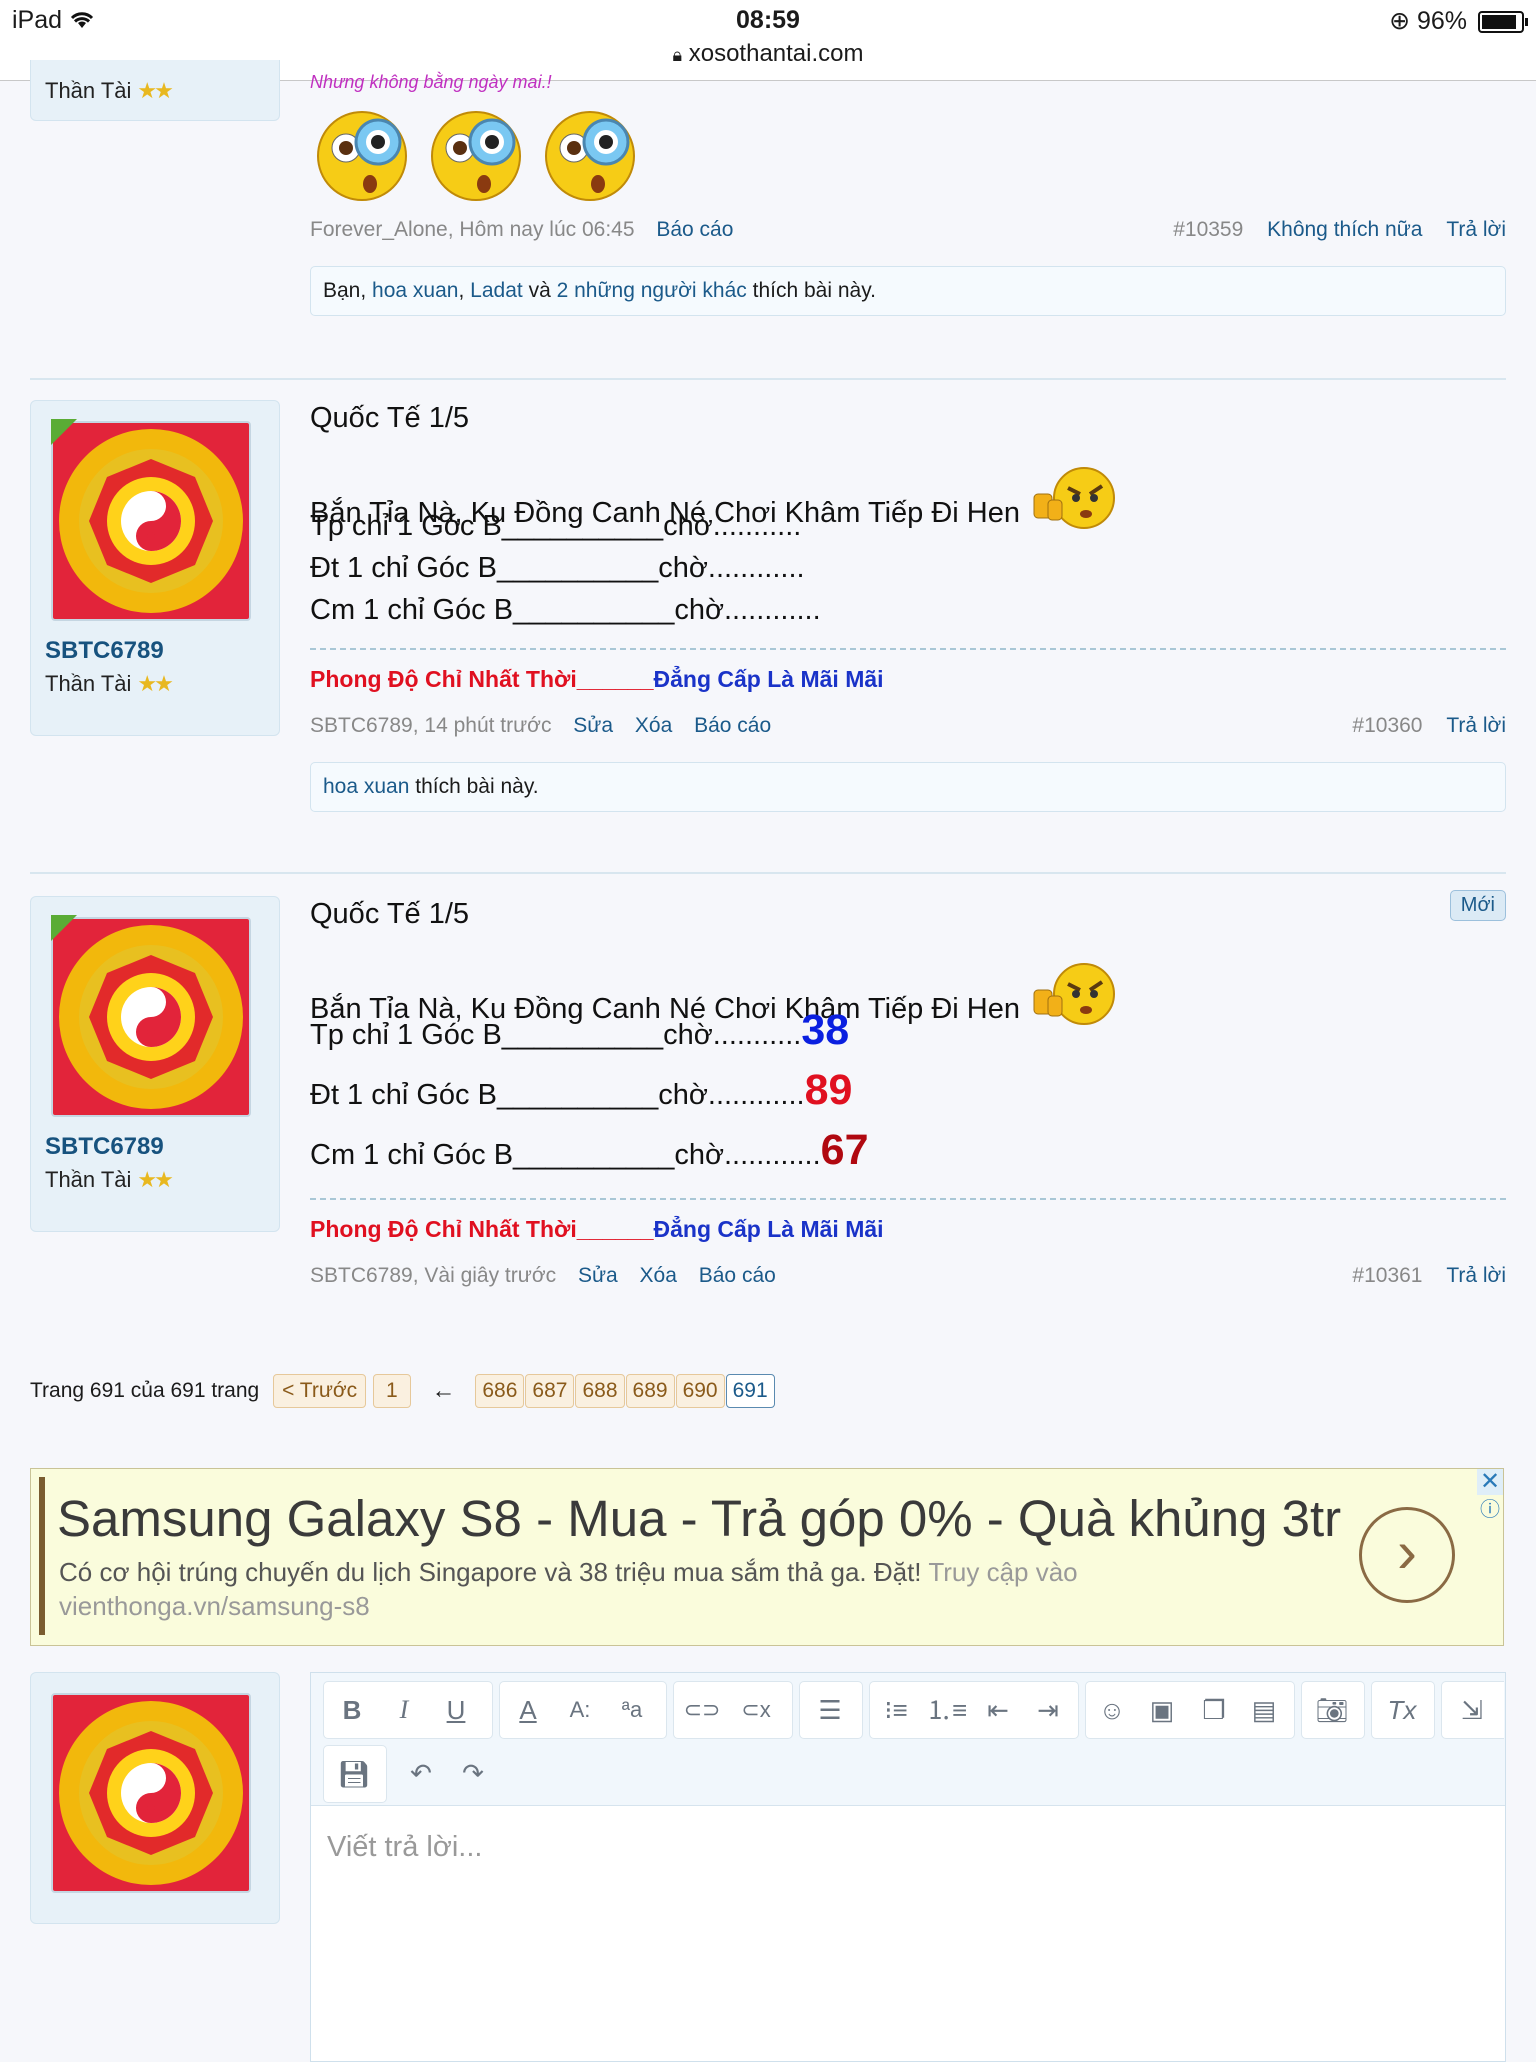  Describe the element at coordinates (580, 1710) in the screenshot. I see `font-size-icon: A:` at that location.